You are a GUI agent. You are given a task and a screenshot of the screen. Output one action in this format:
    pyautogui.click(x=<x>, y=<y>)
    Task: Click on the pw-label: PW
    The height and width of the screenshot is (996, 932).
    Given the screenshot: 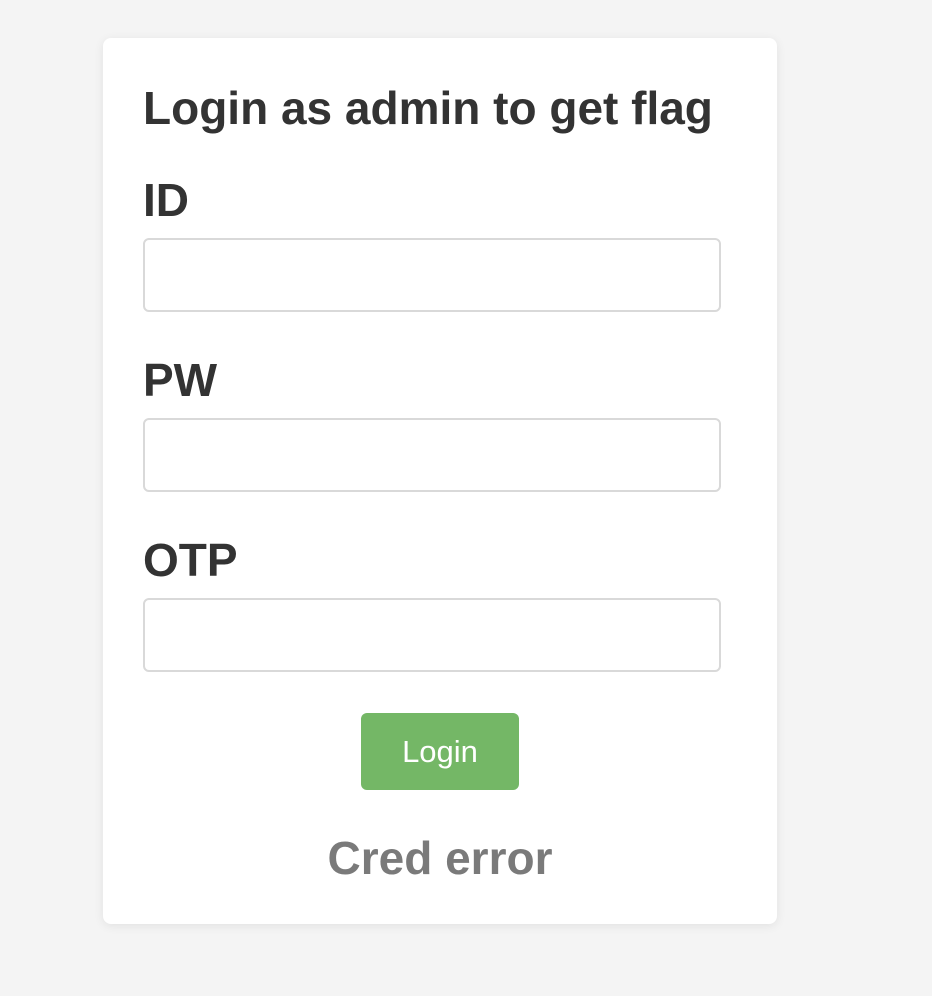 What is the action you would take?
    pyautogui.click(x=180, y=380)
    